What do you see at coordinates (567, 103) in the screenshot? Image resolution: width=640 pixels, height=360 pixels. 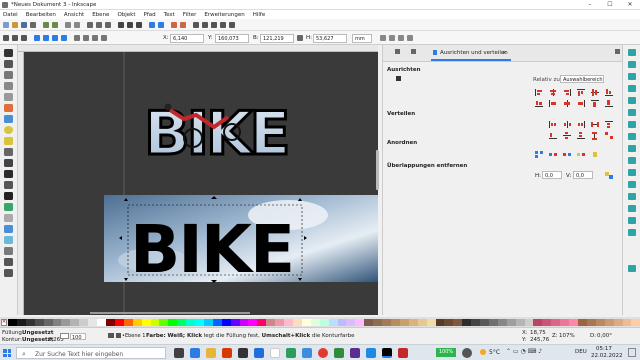 I see `align-anchor-center-button` at bounding box center [567, 103].